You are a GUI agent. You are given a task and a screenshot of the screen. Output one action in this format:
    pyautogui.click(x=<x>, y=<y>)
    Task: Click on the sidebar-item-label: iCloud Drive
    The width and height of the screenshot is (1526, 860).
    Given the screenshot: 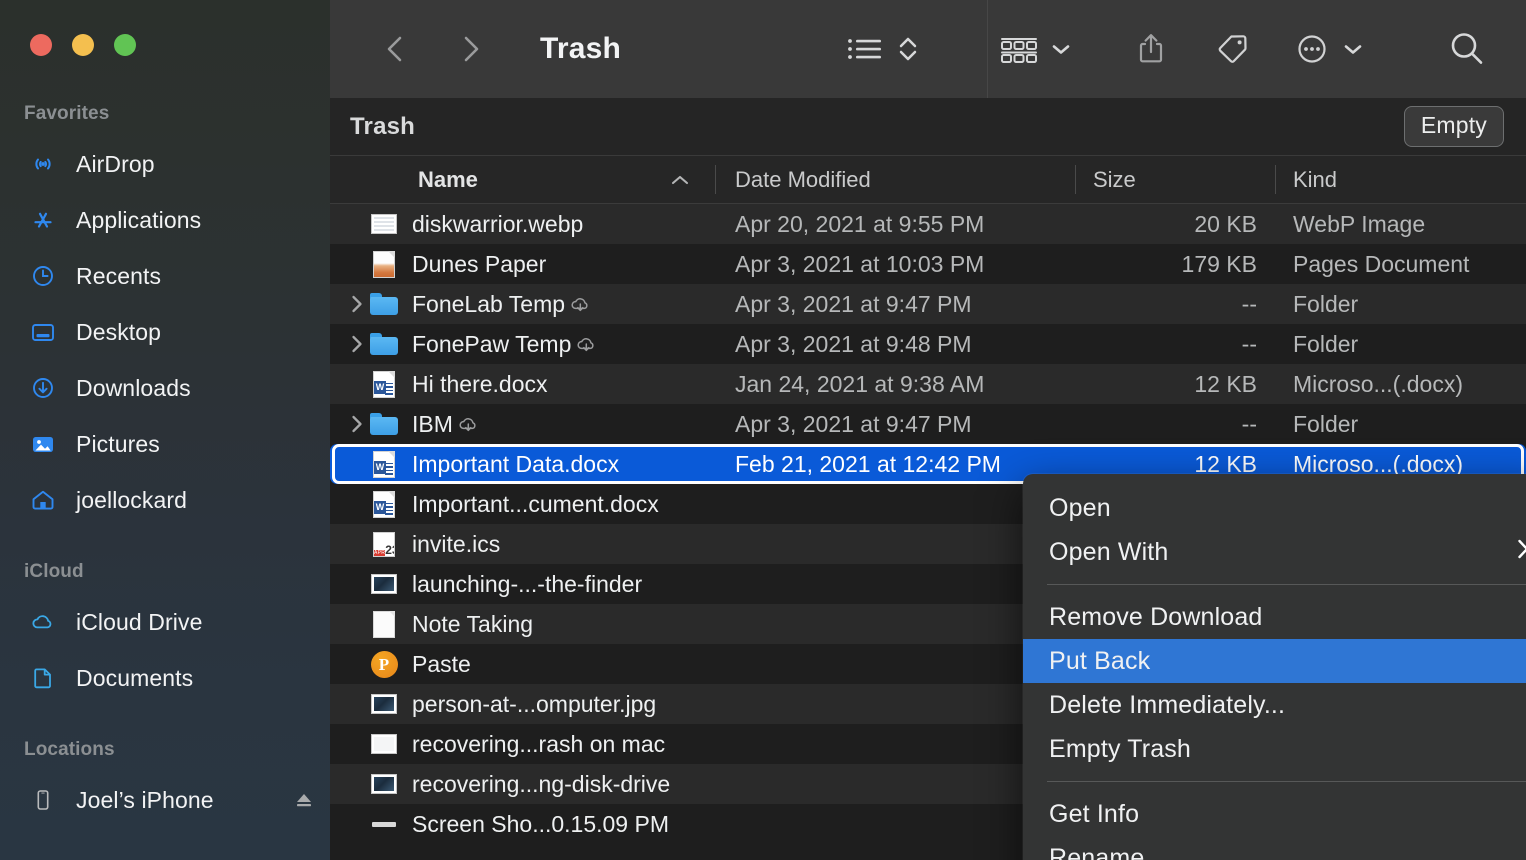 What is the action you would take?
    pyautogui.click(x=139, y=621)
    